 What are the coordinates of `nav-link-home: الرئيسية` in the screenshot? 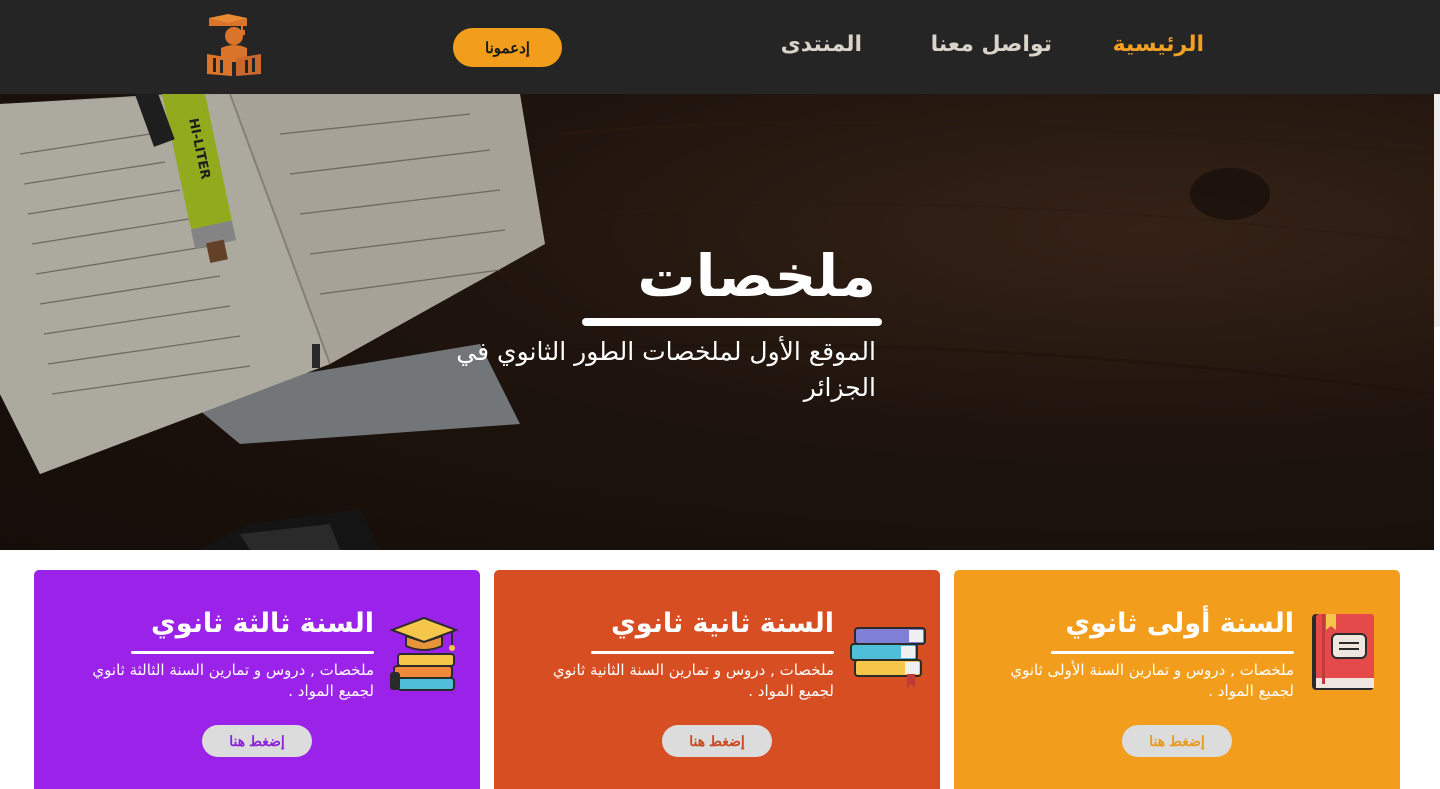 It's located at (1158, 44).